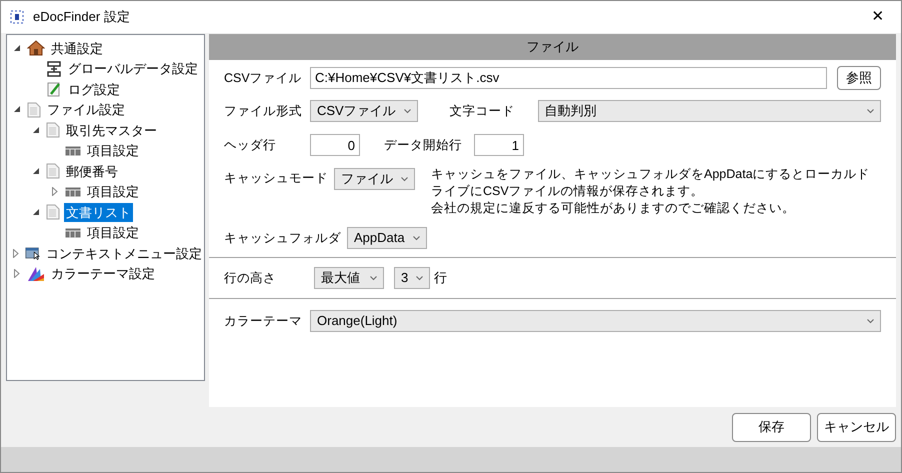 This screenshot has height=473, width=902. What do you see at coordinates (878, 17) in the screenshot?
I see `close-button: ✕` at bounding box center [878, 17].